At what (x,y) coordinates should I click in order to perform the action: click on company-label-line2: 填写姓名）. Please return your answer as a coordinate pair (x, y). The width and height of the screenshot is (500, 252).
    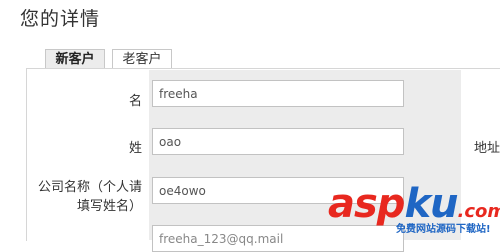
    Looking at the image, I should click on (109, 206).